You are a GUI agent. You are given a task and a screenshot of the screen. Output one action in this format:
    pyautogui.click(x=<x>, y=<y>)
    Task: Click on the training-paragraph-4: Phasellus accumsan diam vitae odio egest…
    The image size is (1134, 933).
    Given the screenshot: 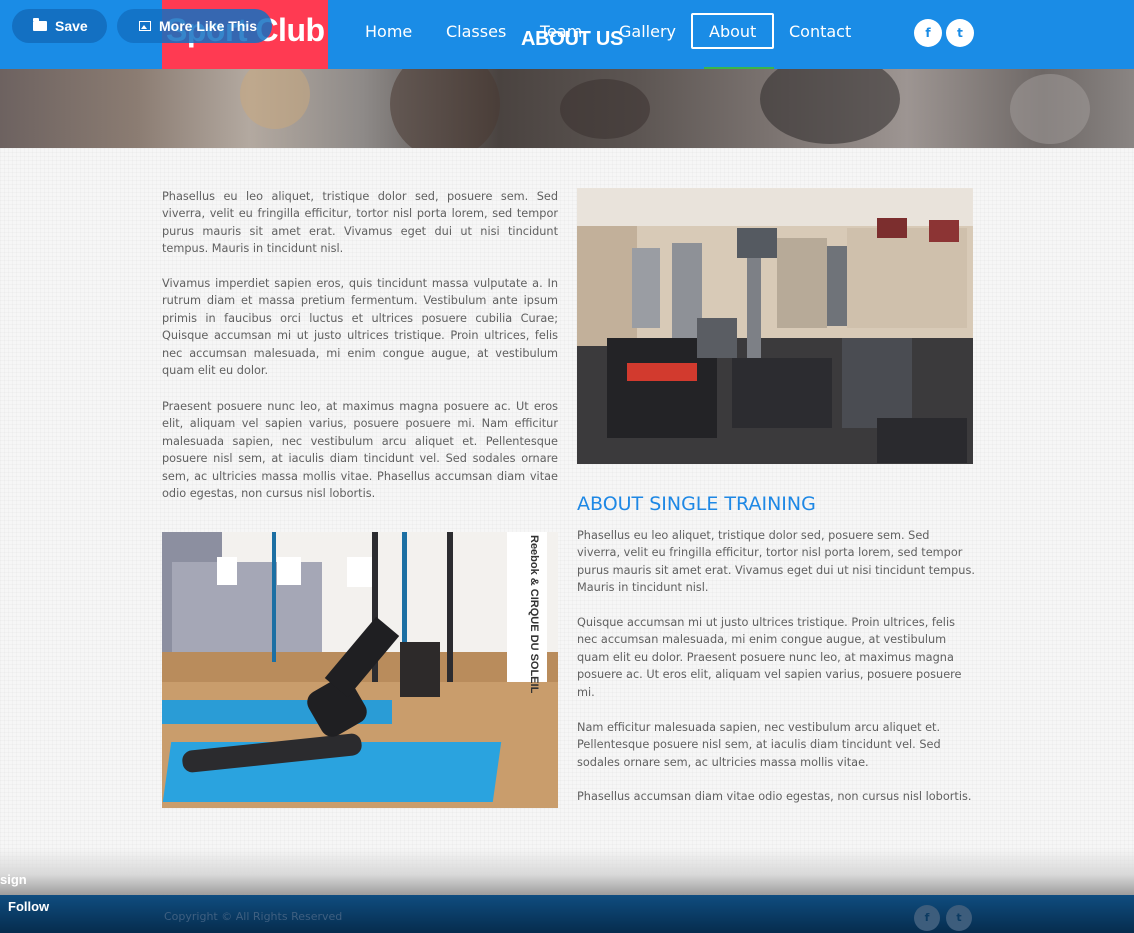 What is the action you would take?
    pyautogui.click(x=774, y=796)
    